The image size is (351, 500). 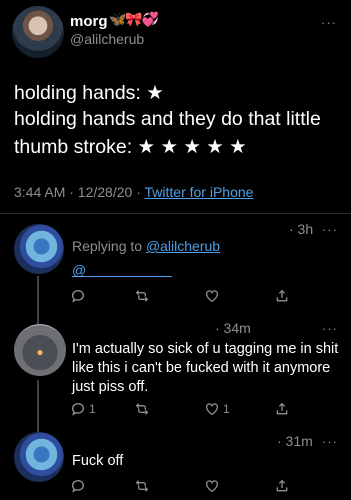 What do you see at coordinates (185, 409) in the screenshot?
I see `action-bar: 1 1` at bounding box center [185, 409].